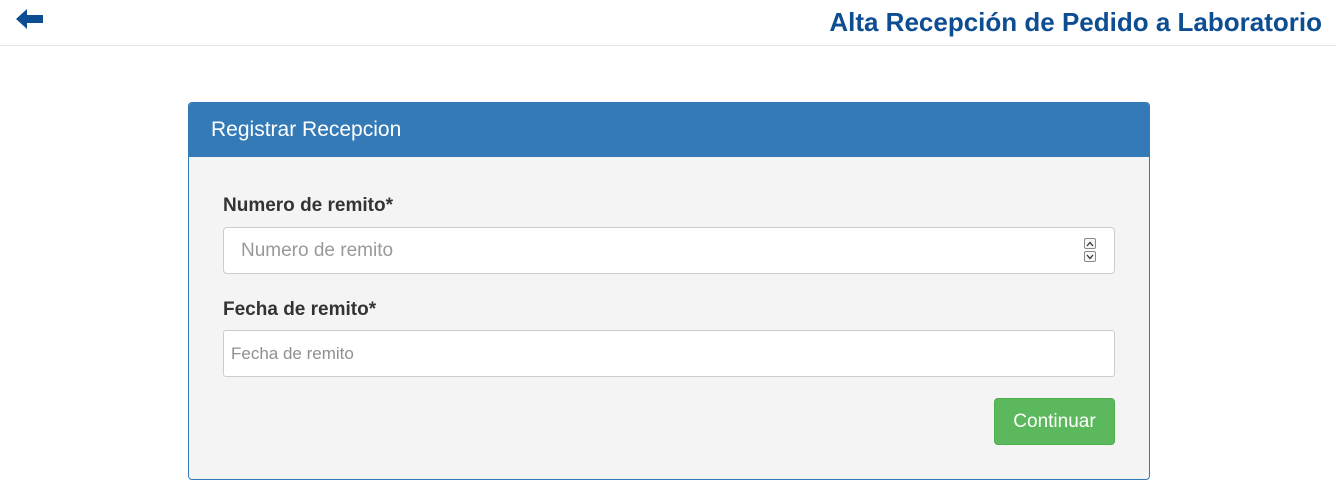 The height and width of the screenshot is (492, 1336). What do you see at coordinates (669, 353) in the screenshot?
I see `fecha-remito-input` at bounding box center [669, 353].